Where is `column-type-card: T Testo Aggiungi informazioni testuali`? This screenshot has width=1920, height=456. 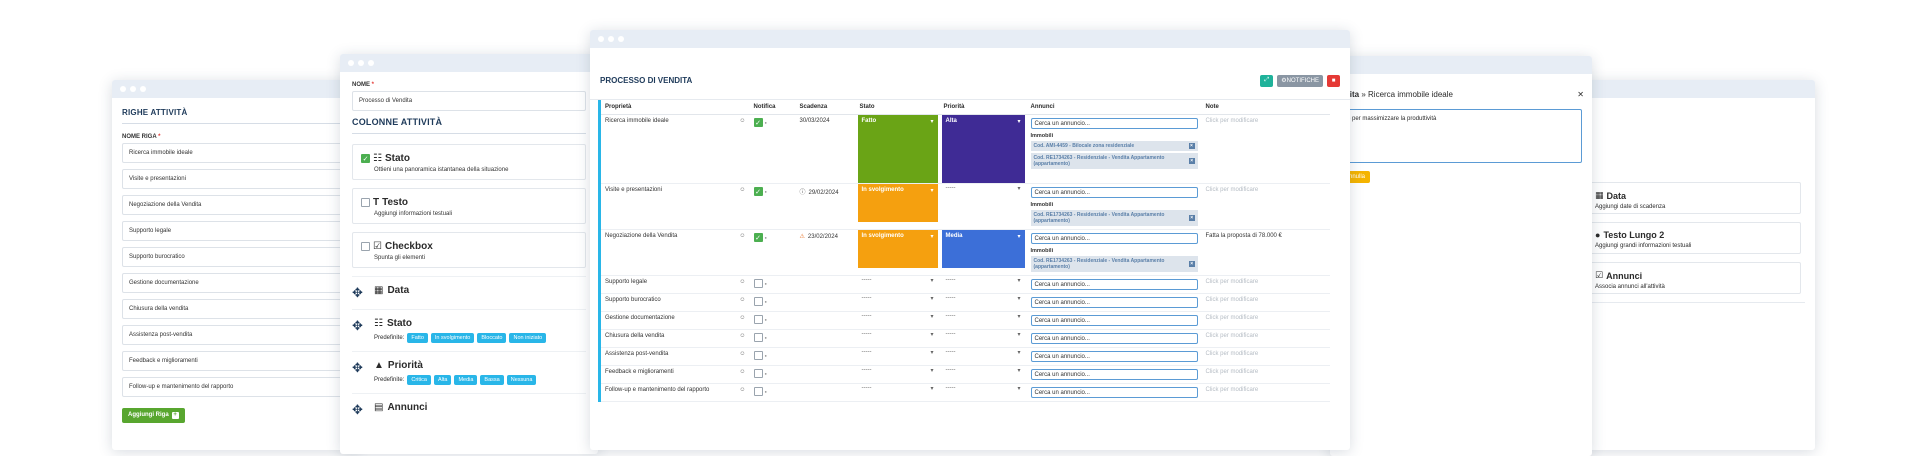 column-type-card: T Testo Aggiungi informazioni testuali is located at coordinates (469, 206).